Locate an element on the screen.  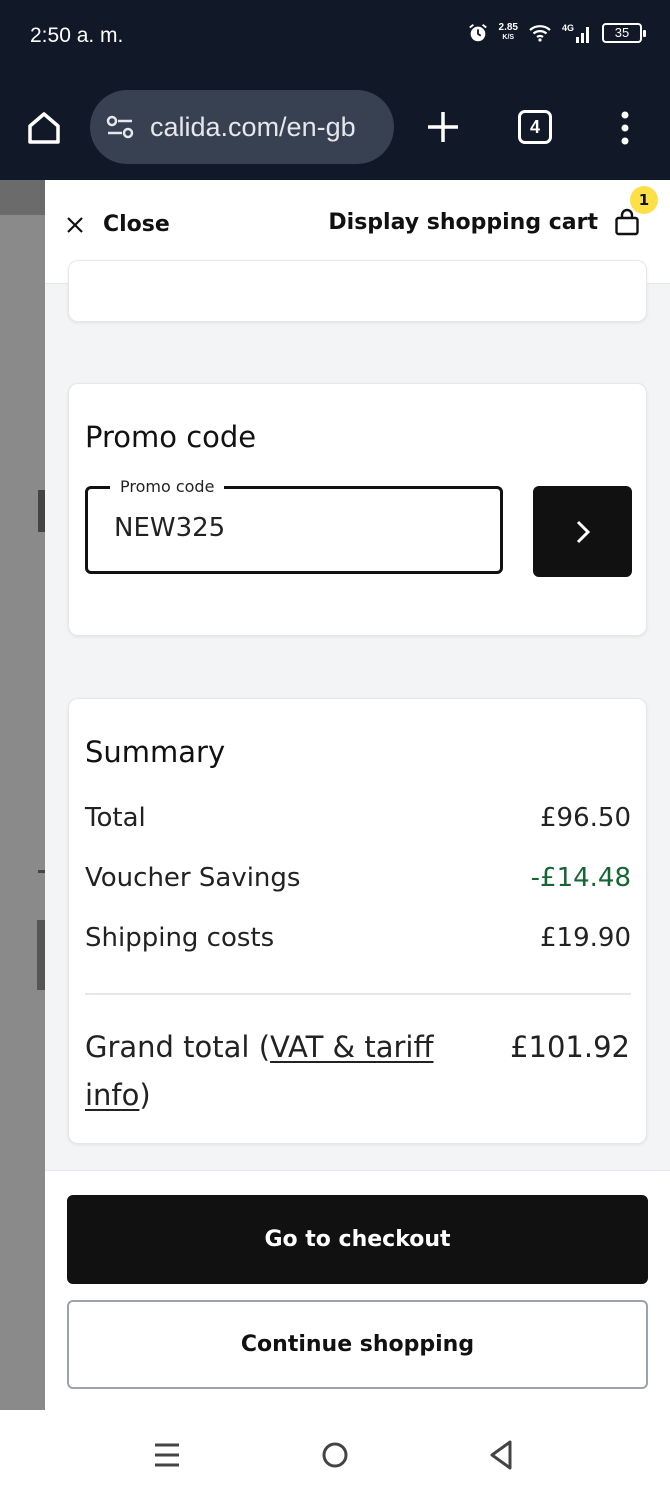
network-speed-unit: K/S is located at coordinates (508, 37).